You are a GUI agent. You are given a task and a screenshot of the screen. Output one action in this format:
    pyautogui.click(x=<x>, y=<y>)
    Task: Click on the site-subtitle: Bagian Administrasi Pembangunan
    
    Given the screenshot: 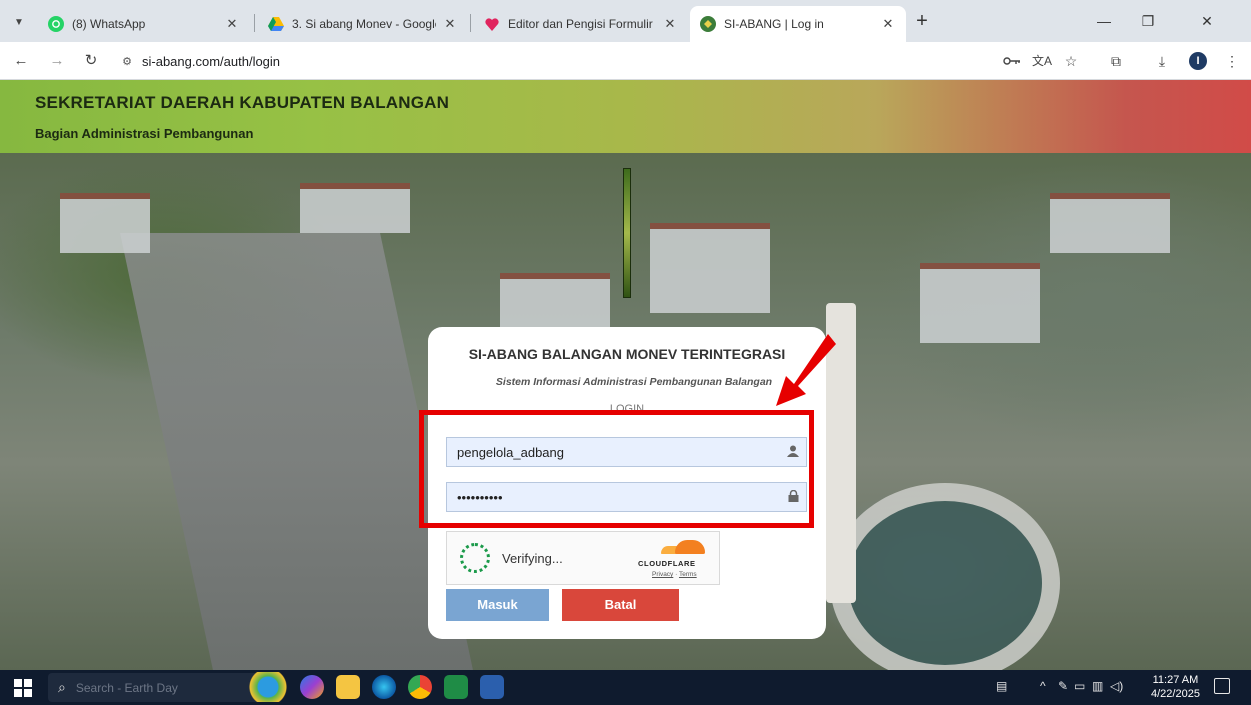 What is the action you would take?
    pyautogui.click(x=144, y=133)
    